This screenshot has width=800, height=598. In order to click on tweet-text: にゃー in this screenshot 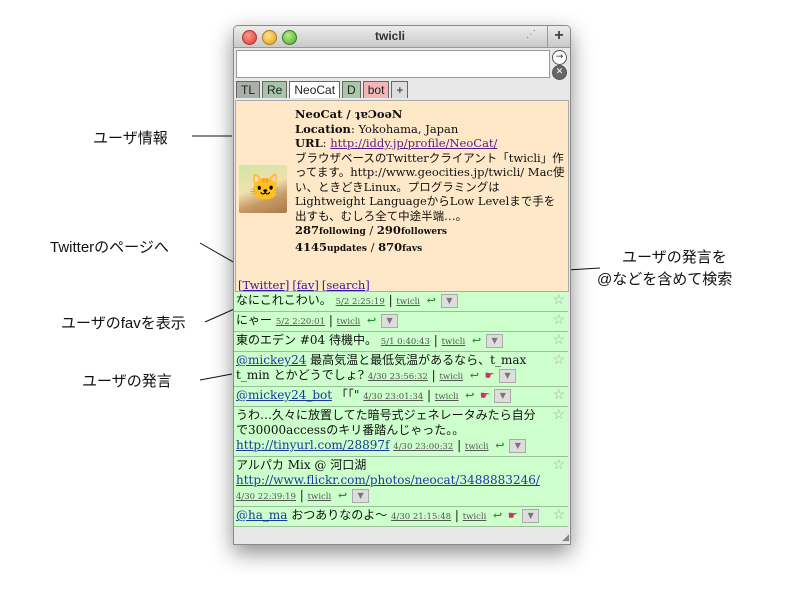, I will do `click(254, 320)`.